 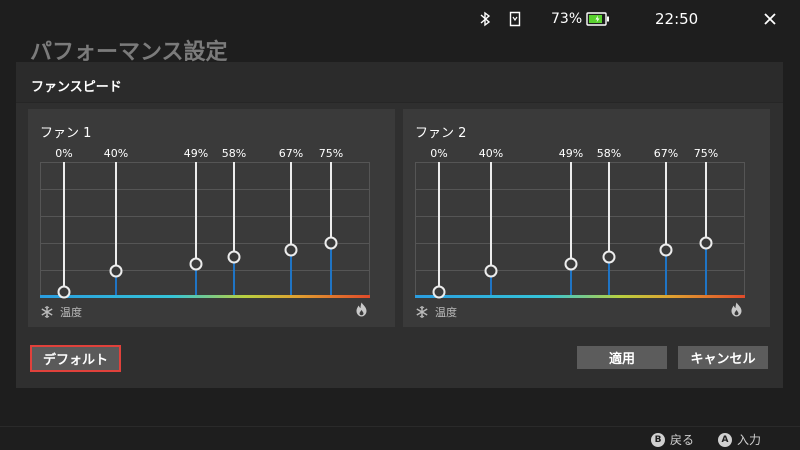 What do you see at coordinates (567, 19) in the screenshot?
I see `battery-percent: 73%` at bounding box center [567, 19].